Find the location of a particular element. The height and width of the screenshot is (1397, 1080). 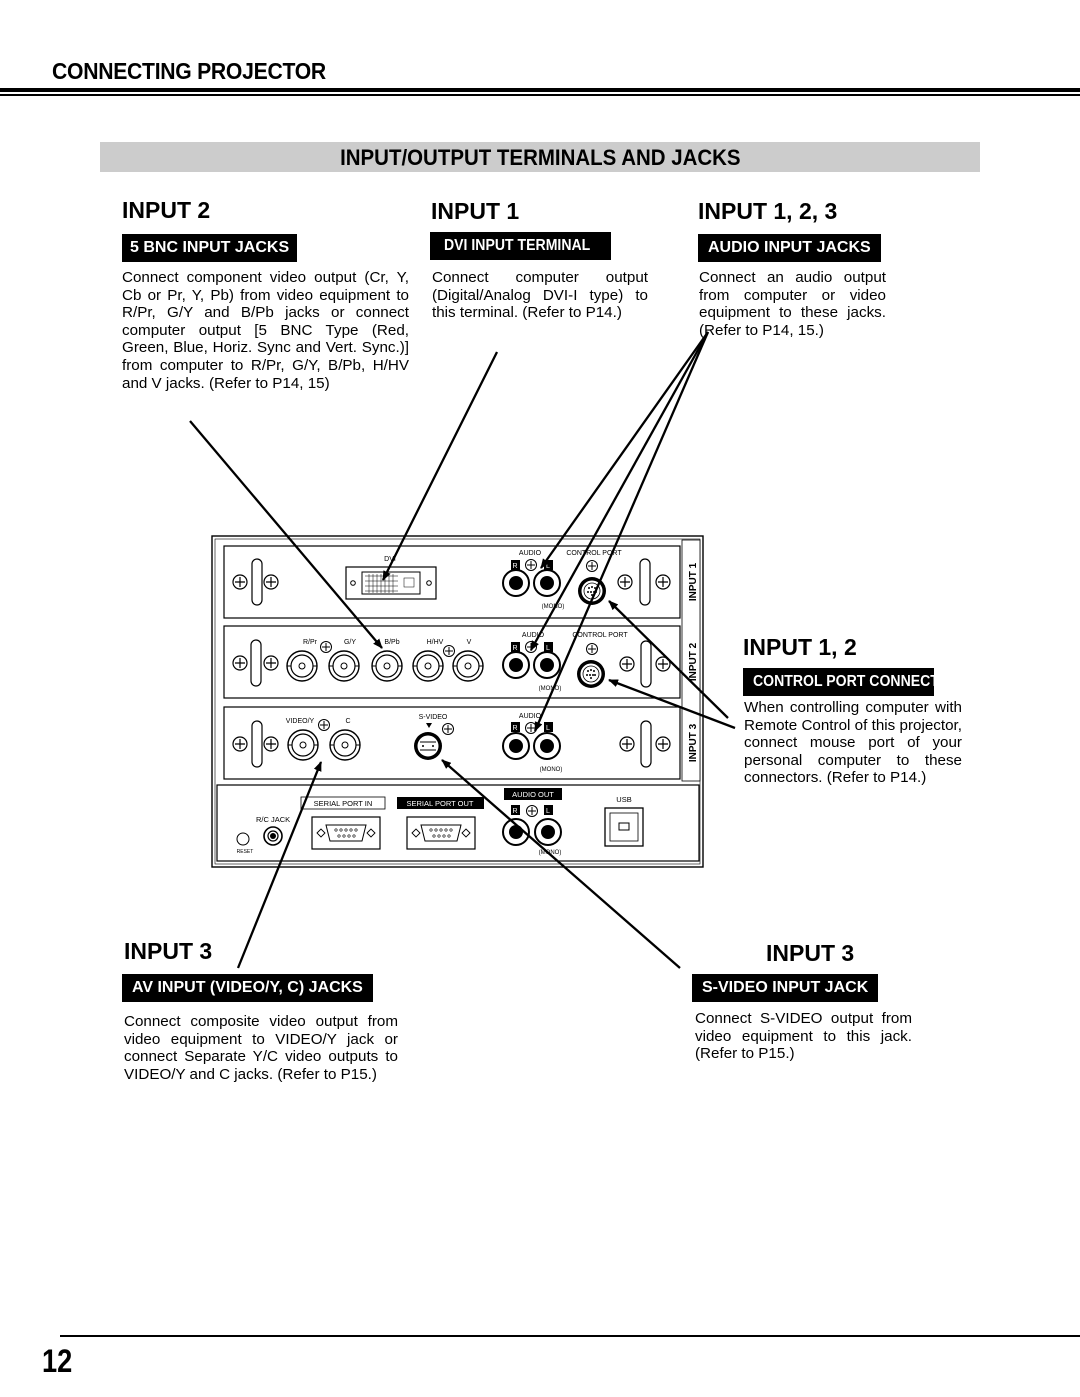

audio-out-label: AUDIO OUT is located at coordinates (533, 794).